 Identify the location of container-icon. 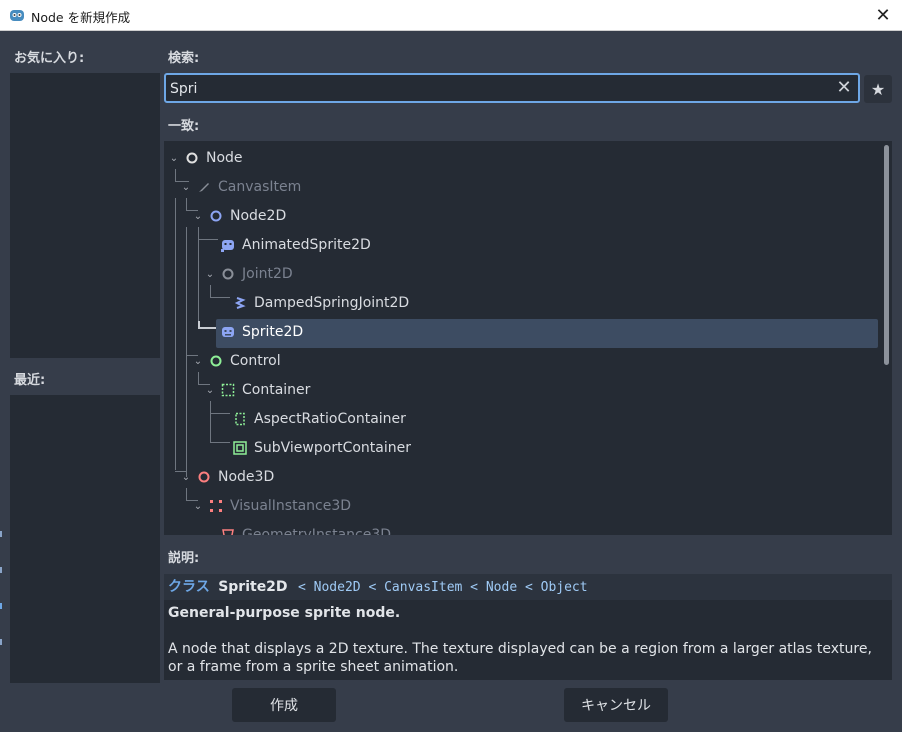
(228, 390).